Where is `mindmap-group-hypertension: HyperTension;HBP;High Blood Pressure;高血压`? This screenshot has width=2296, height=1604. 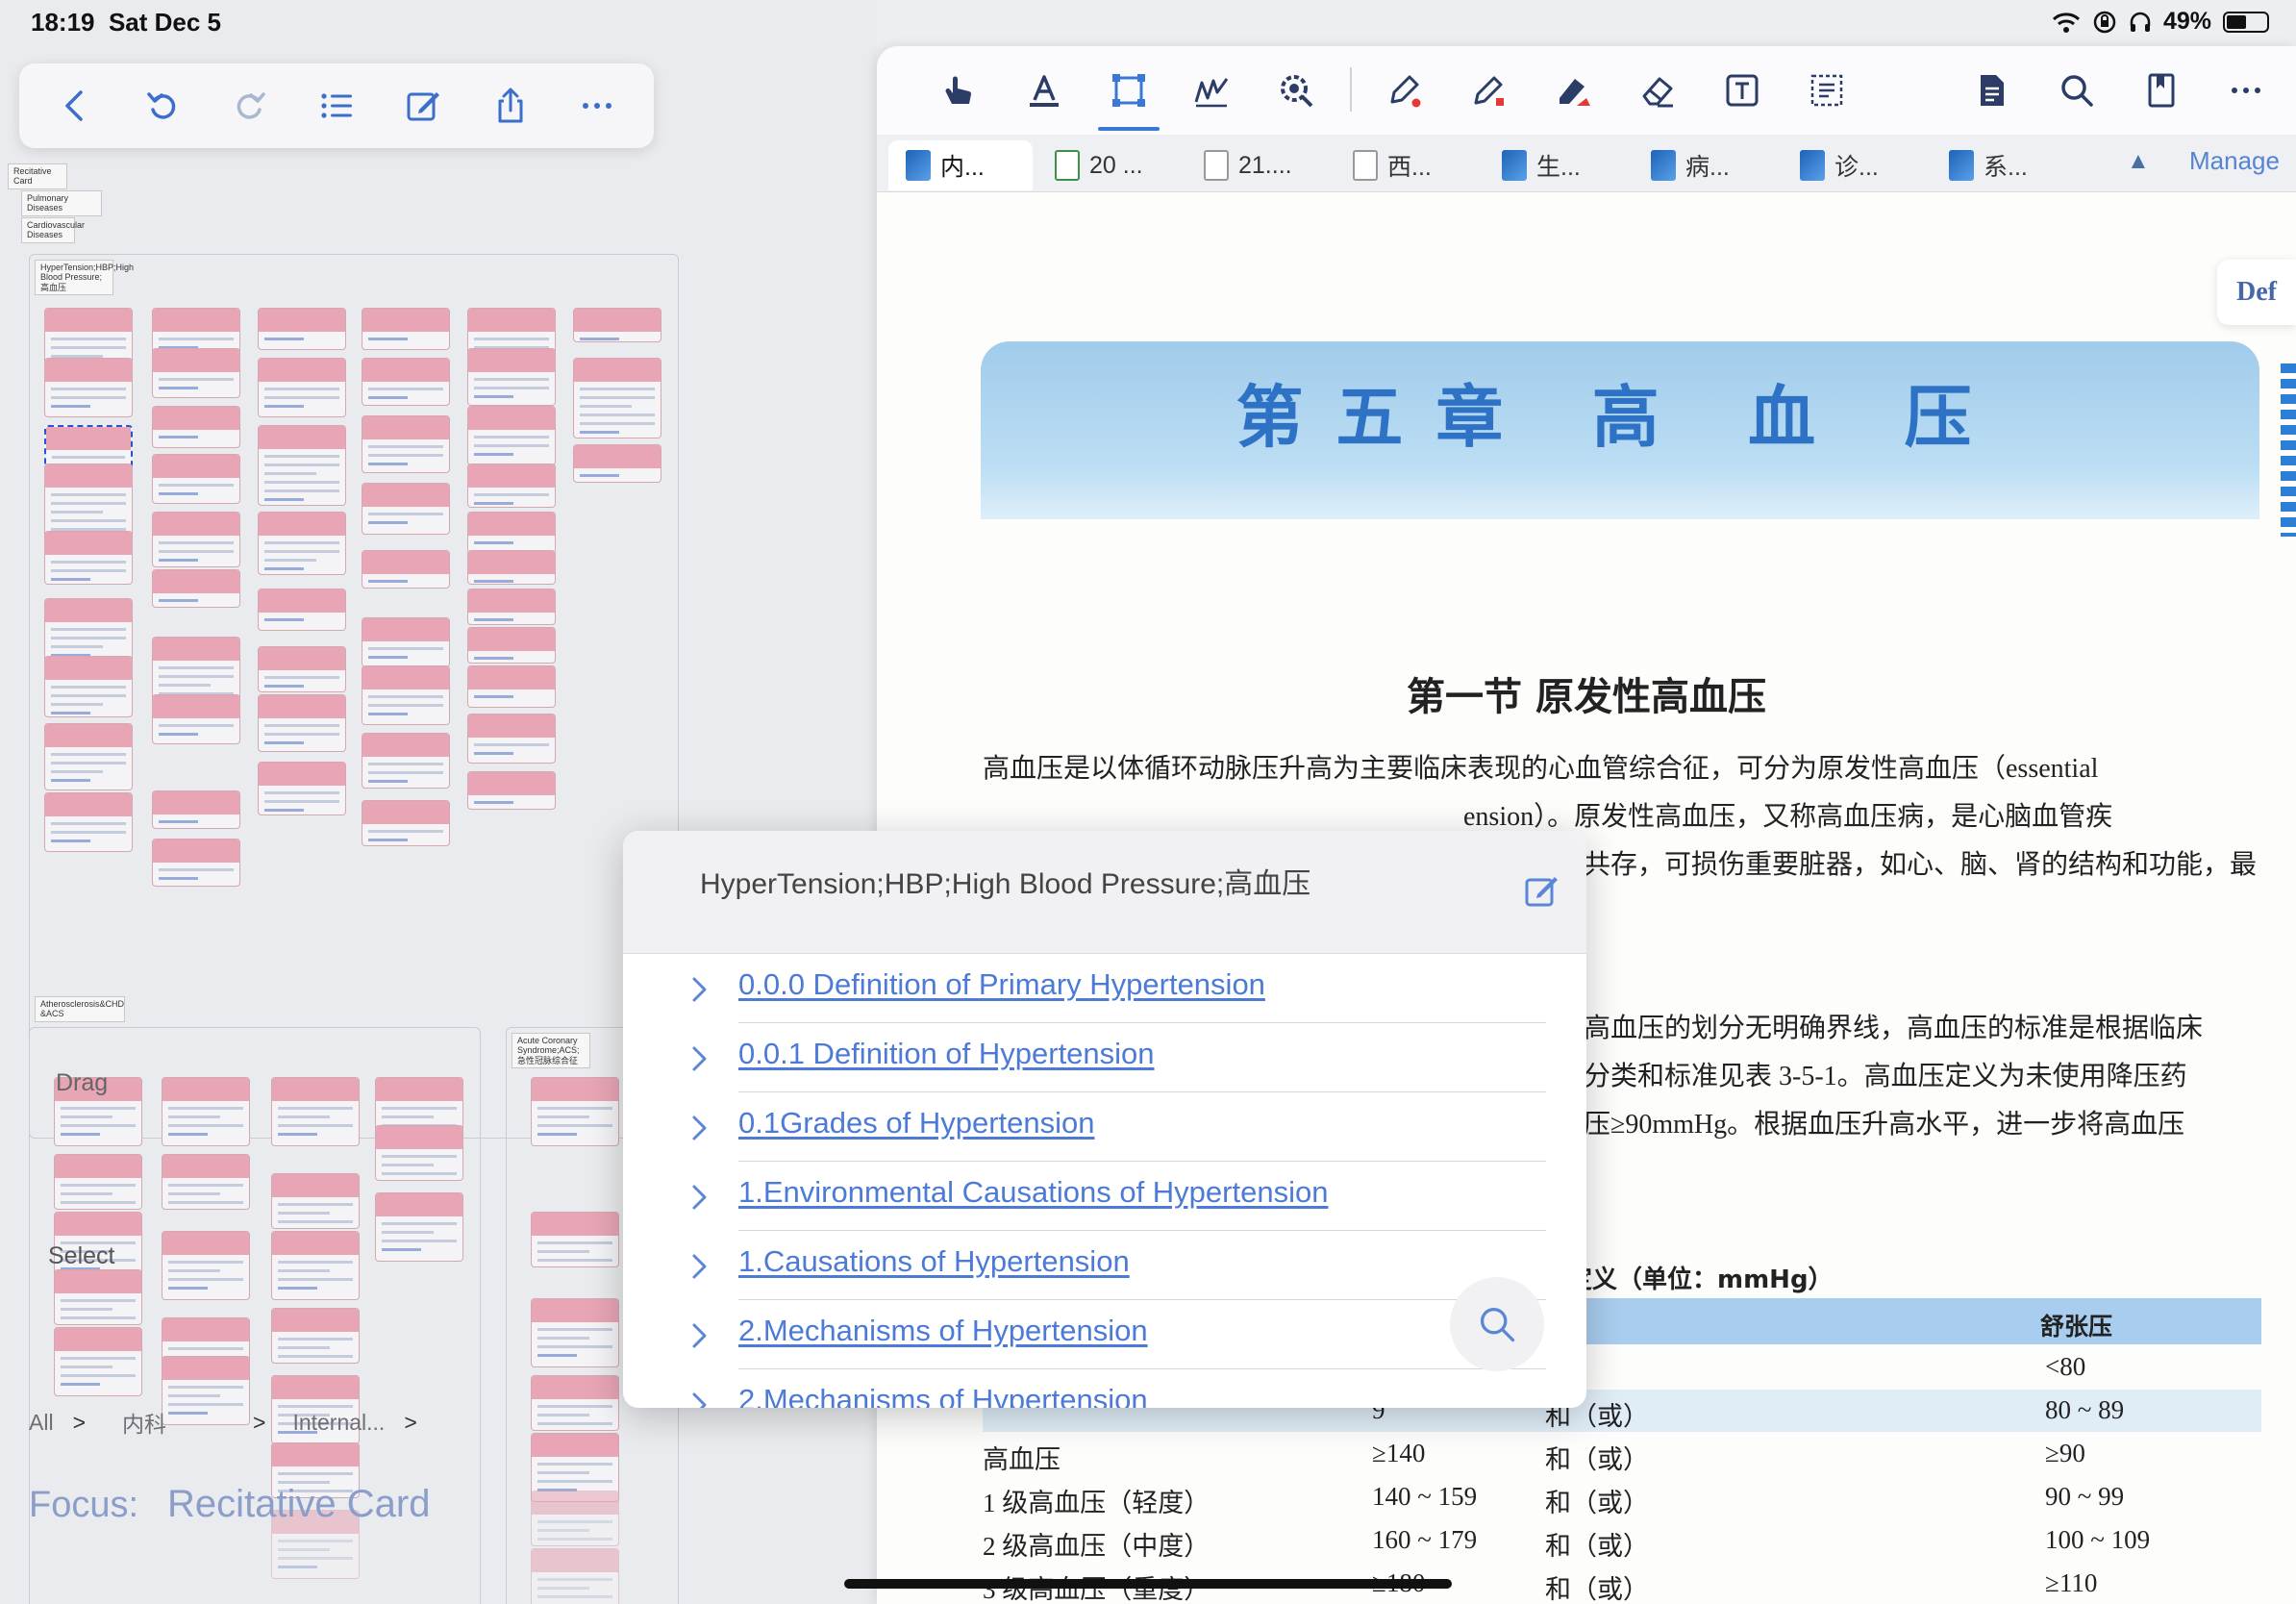
mindmap-group-hypertension: HyperTension;HBP;High Blood Pressure;高血压 is located at coordinates (84, 278).